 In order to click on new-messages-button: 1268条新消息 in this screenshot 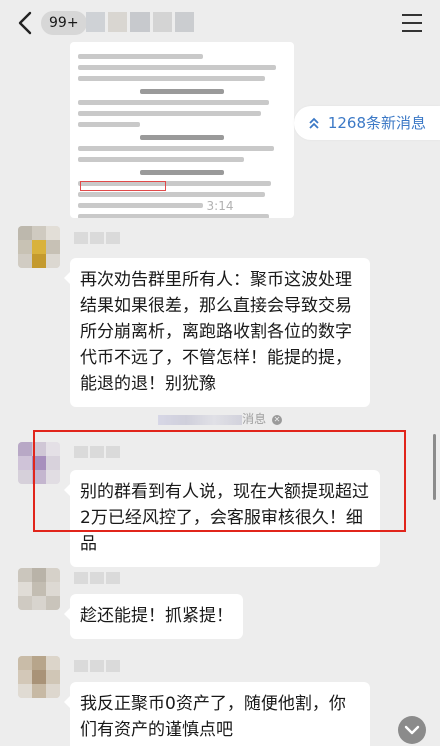, I will do `click(366, 124)`.